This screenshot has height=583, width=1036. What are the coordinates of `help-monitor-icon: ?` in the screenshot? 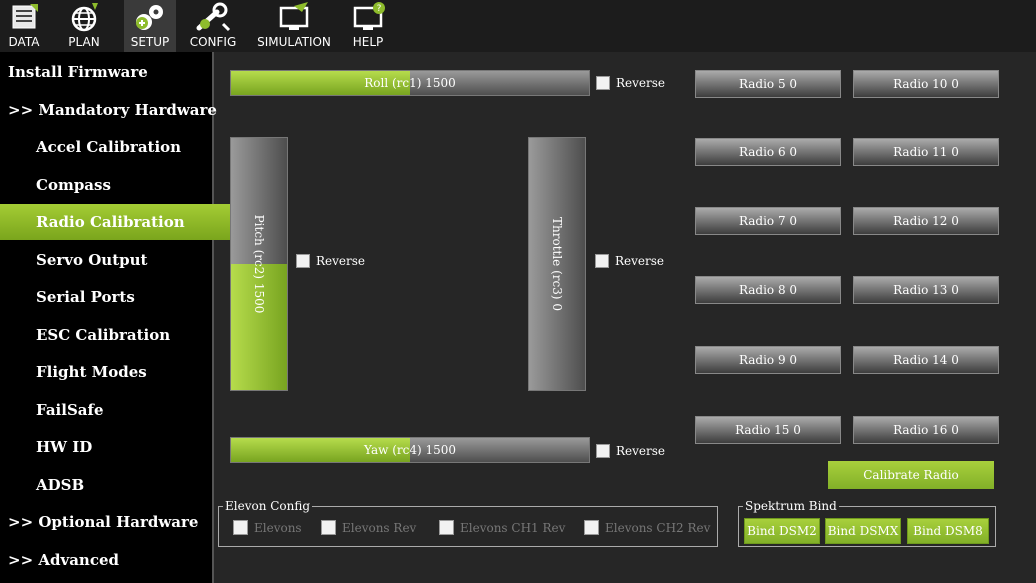 It's located at (369, 16).